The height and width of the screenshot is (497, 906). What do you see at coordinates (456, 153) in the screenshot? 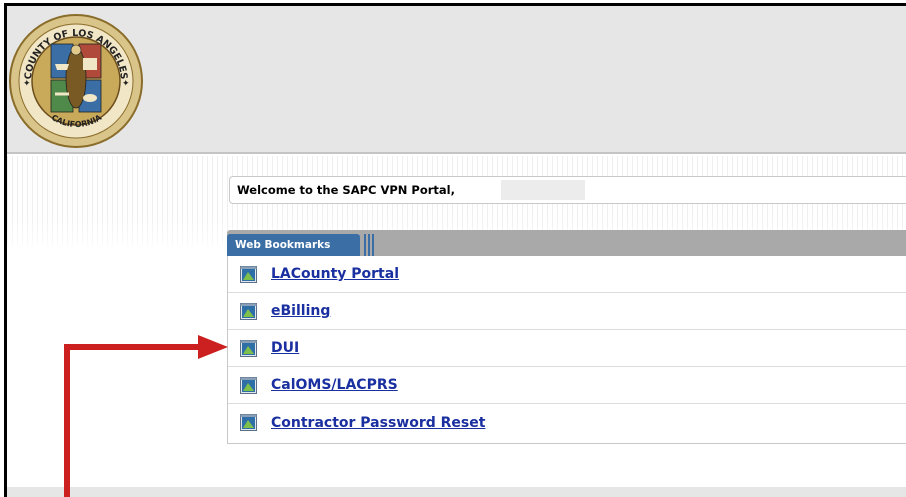
I see `header-divider` at bounding box center [456, 153].